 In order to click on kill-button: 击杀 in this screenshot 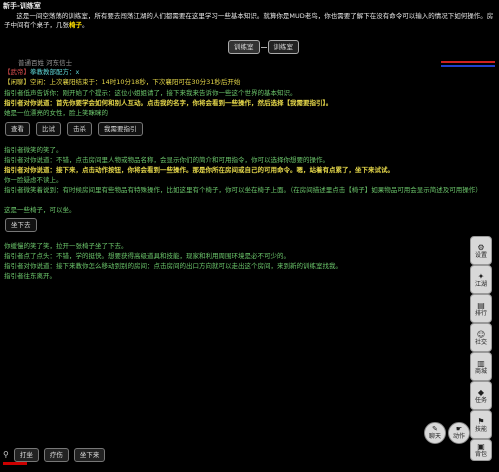, I will do `click(79, 129)`.